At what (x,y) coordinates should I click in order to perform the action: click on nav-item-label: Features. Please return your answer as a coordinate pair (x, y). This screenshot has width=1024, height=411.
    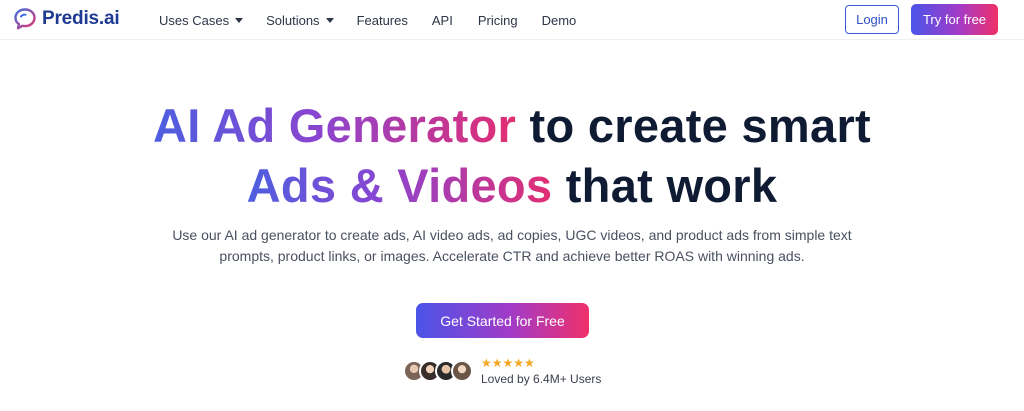
    Looking at the image, I should click on (382, 20).